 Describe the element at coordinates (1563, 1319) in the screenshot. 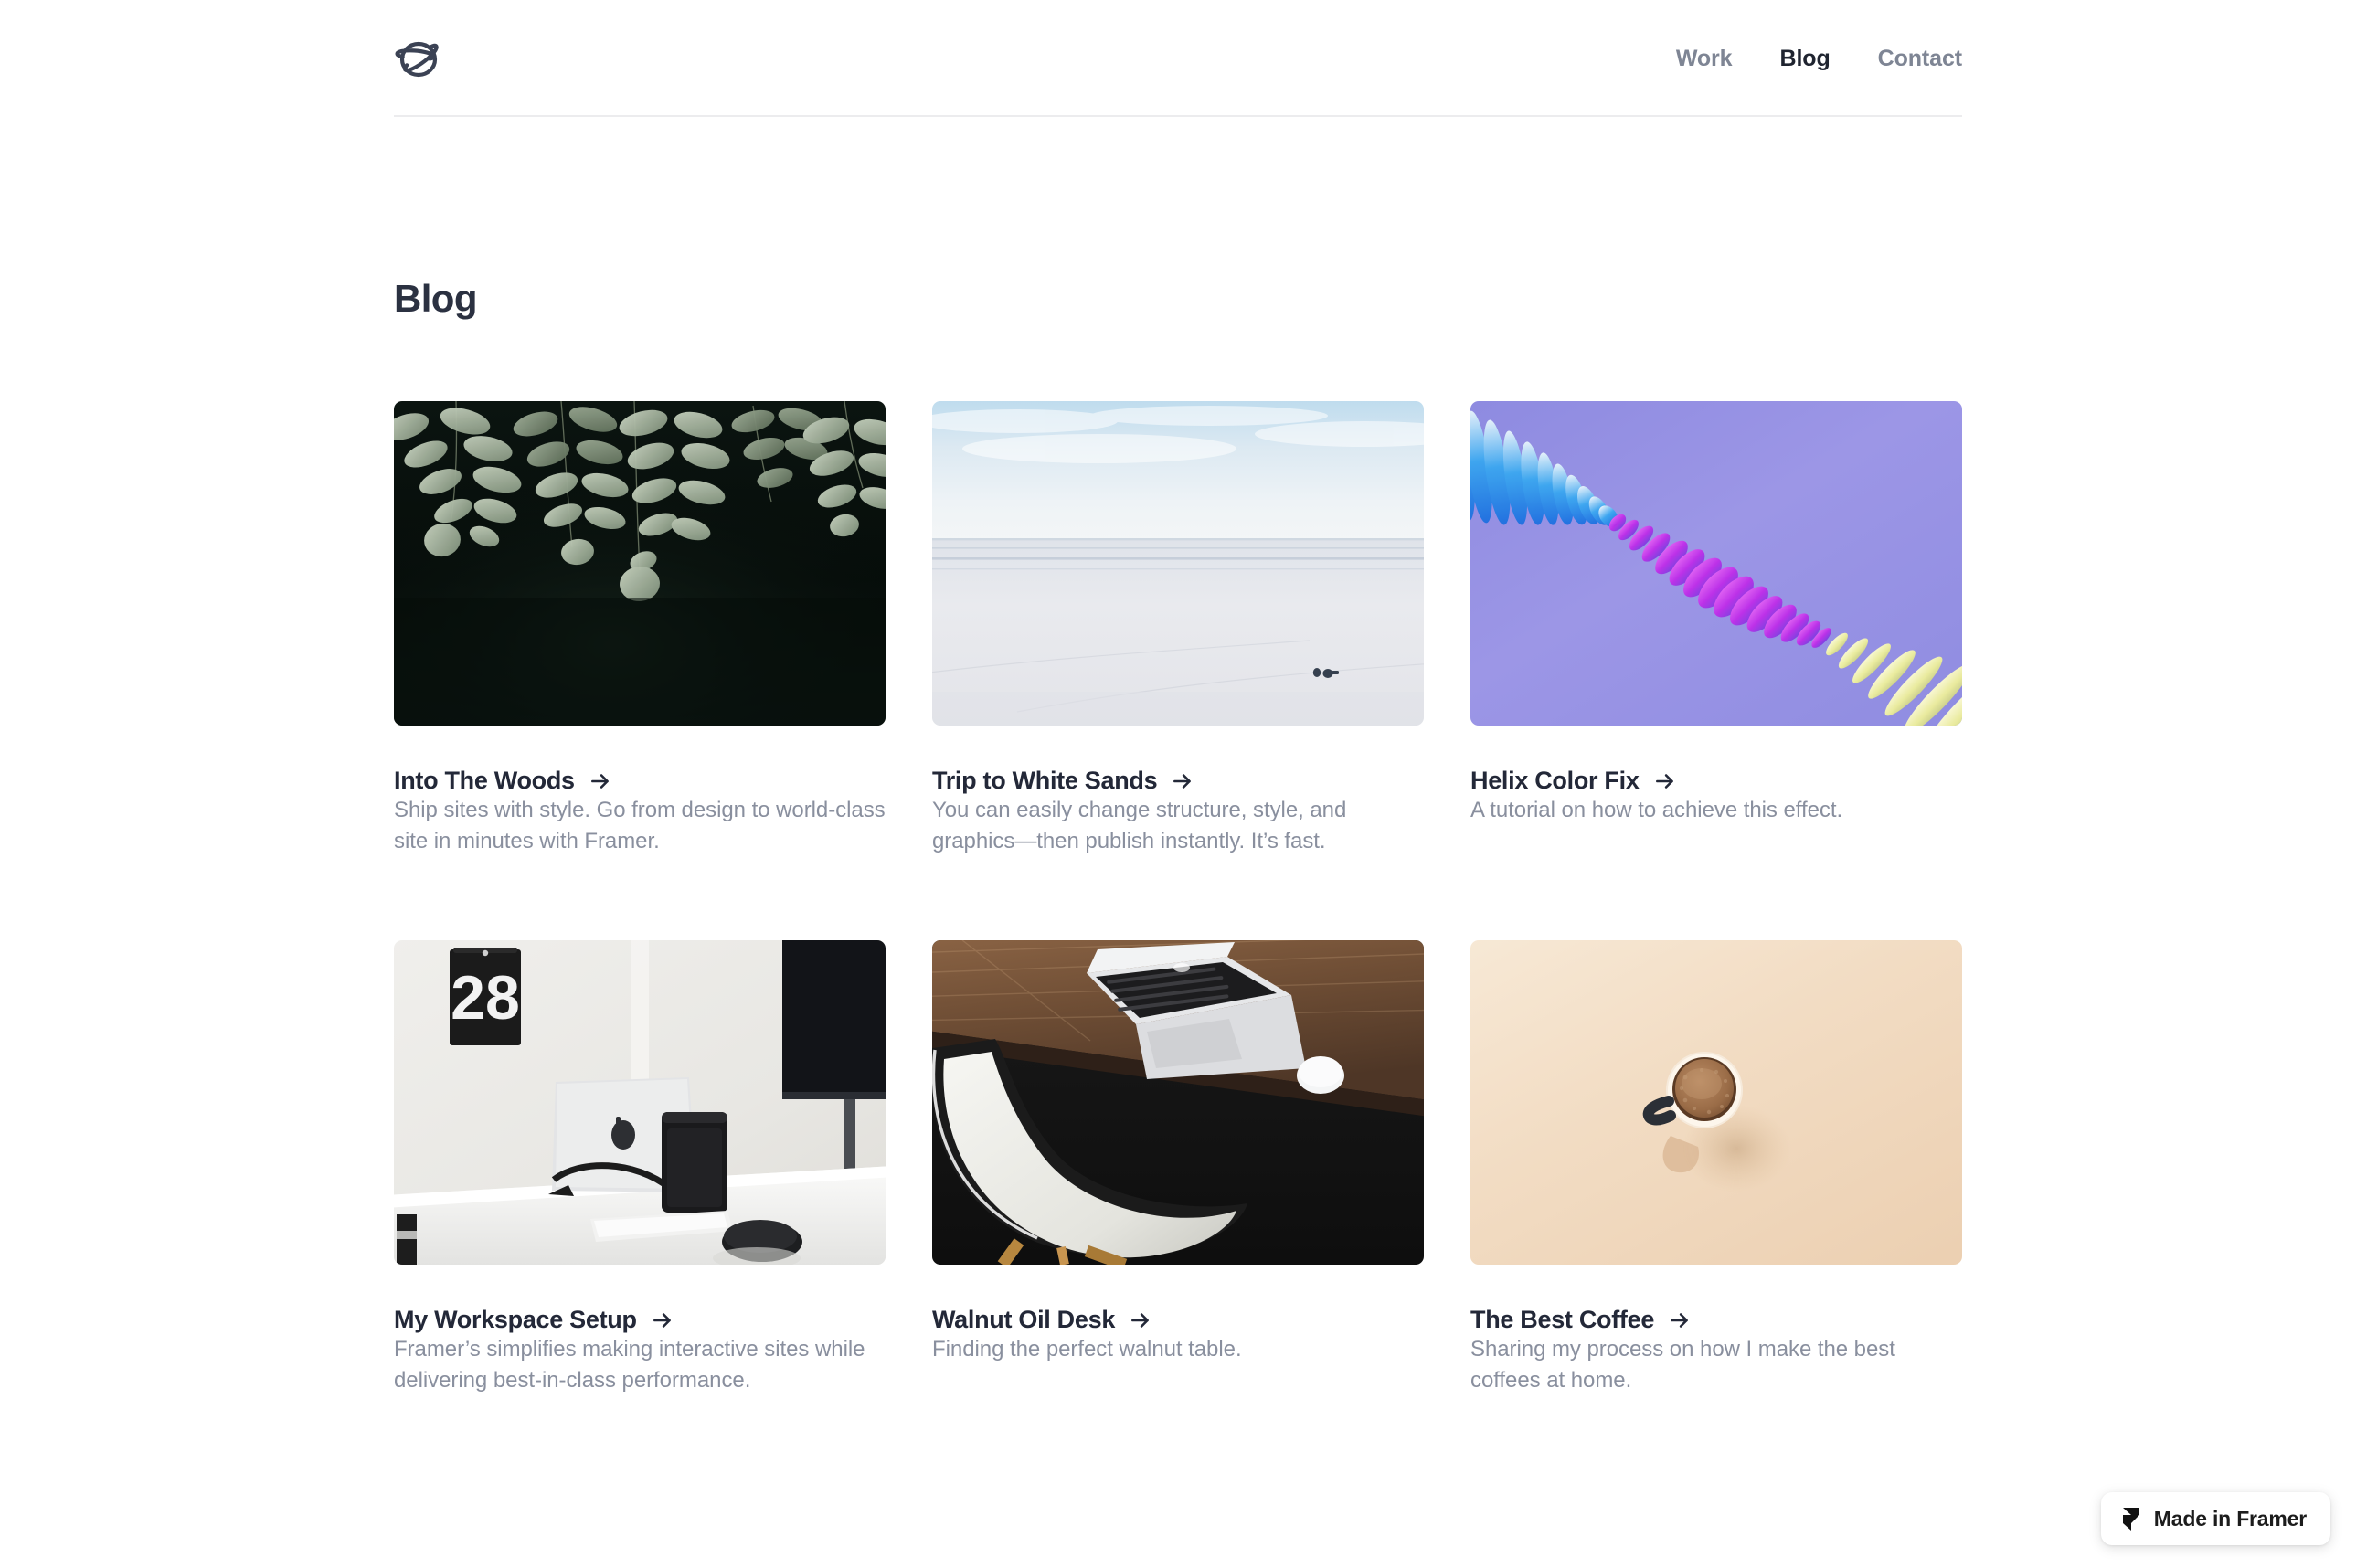

I see `blog-card-title: The Best Coffee` at that location.